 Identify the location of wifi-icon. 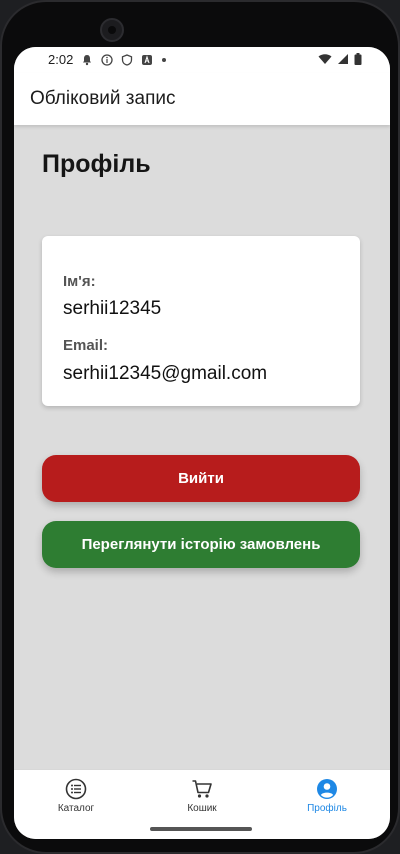
(325, 59).